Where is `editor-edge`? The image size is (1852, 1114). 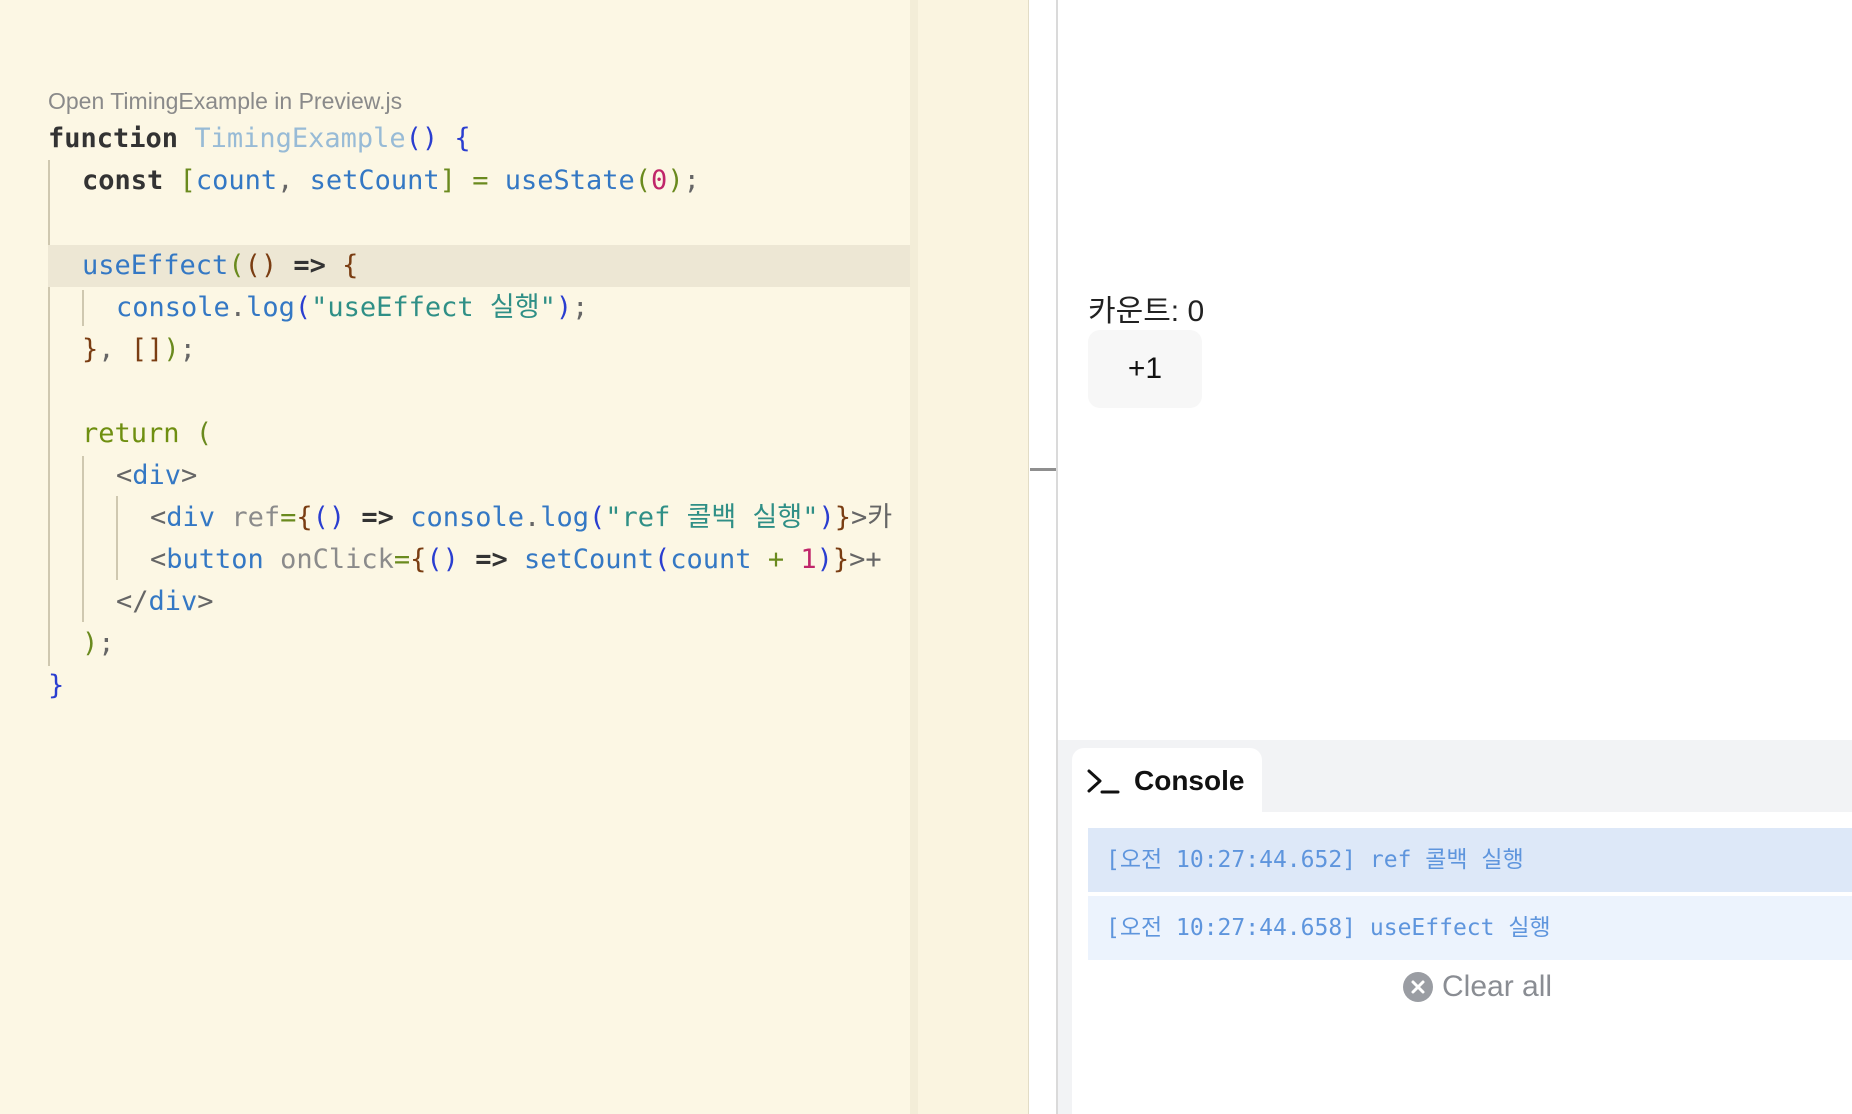
editor-edge is located at coordinates (914, 557).